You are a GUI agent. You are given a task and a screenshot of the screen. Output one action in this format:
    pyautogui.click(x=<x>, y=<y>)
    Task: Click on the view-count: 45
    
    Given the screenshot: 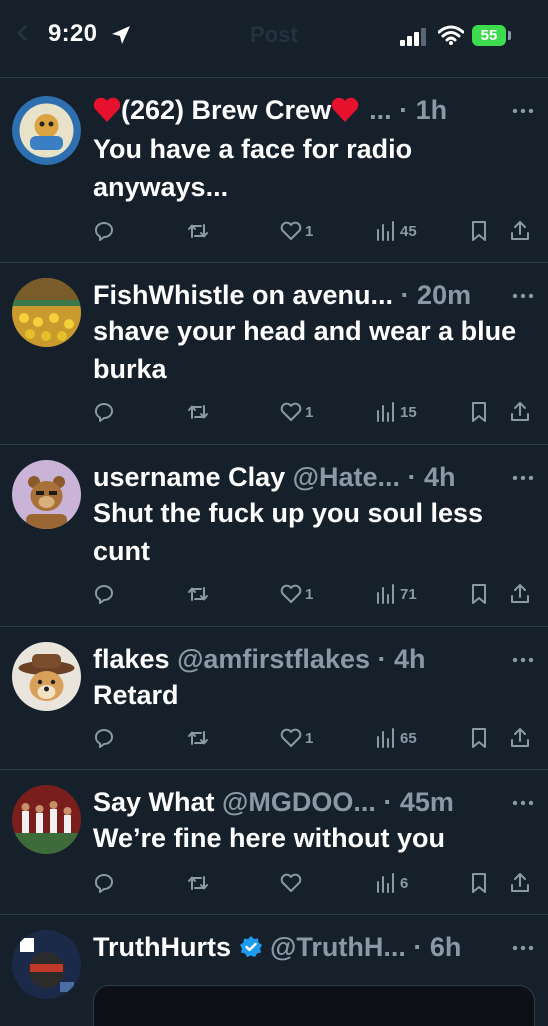 What is the action you would take?
    pyautogui.click(x=408, y=231)
    